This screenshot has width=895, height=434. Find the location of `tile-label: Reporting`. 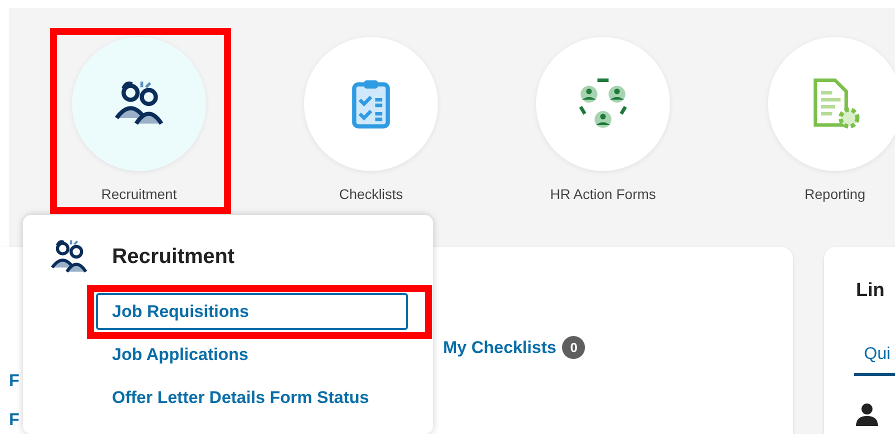

tile-label: Reporting is located at coordinates (835, 194).